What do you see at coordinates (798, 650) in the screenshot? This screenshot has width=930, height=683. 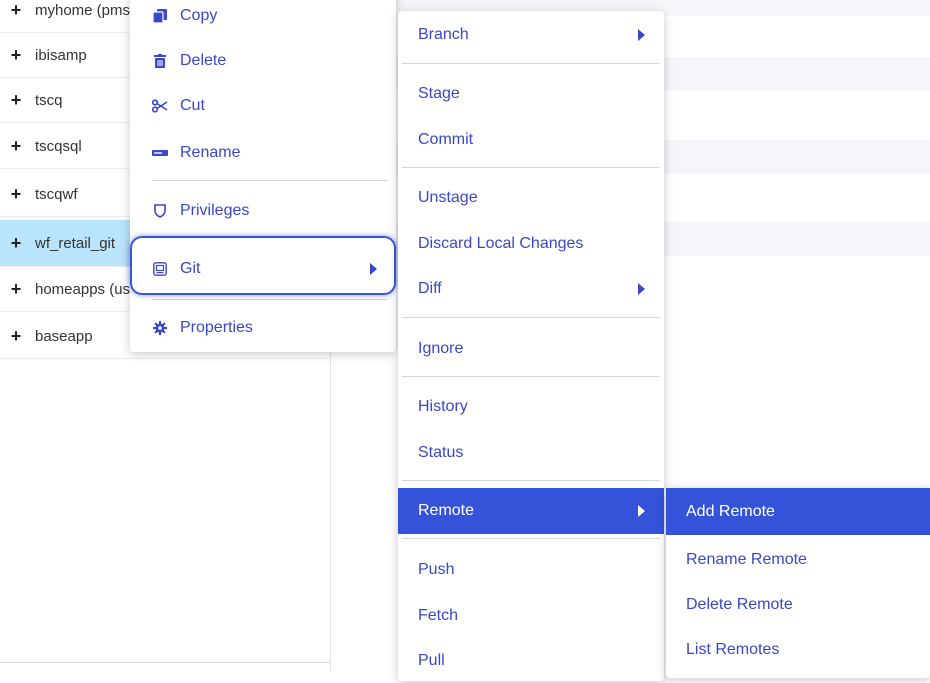 I see `menu-item-list-remotes: List Remotes` at bounding box center [798, 650].